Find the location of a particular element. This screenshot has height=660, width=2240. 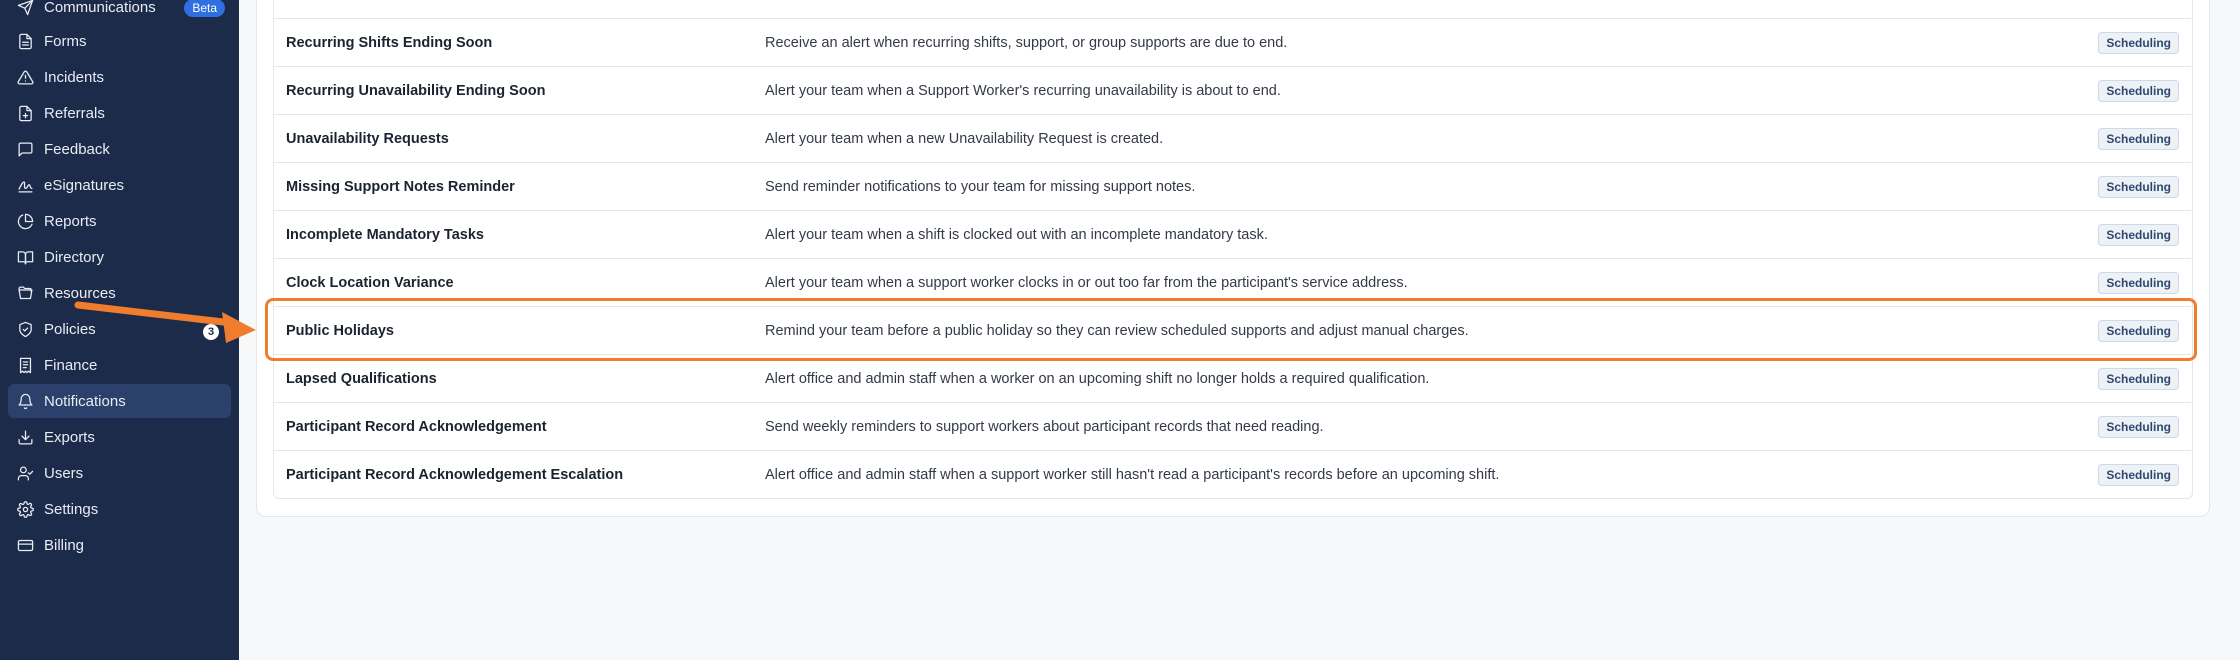

sidebar-item-label: Forms is located at coordinates (65, 41).